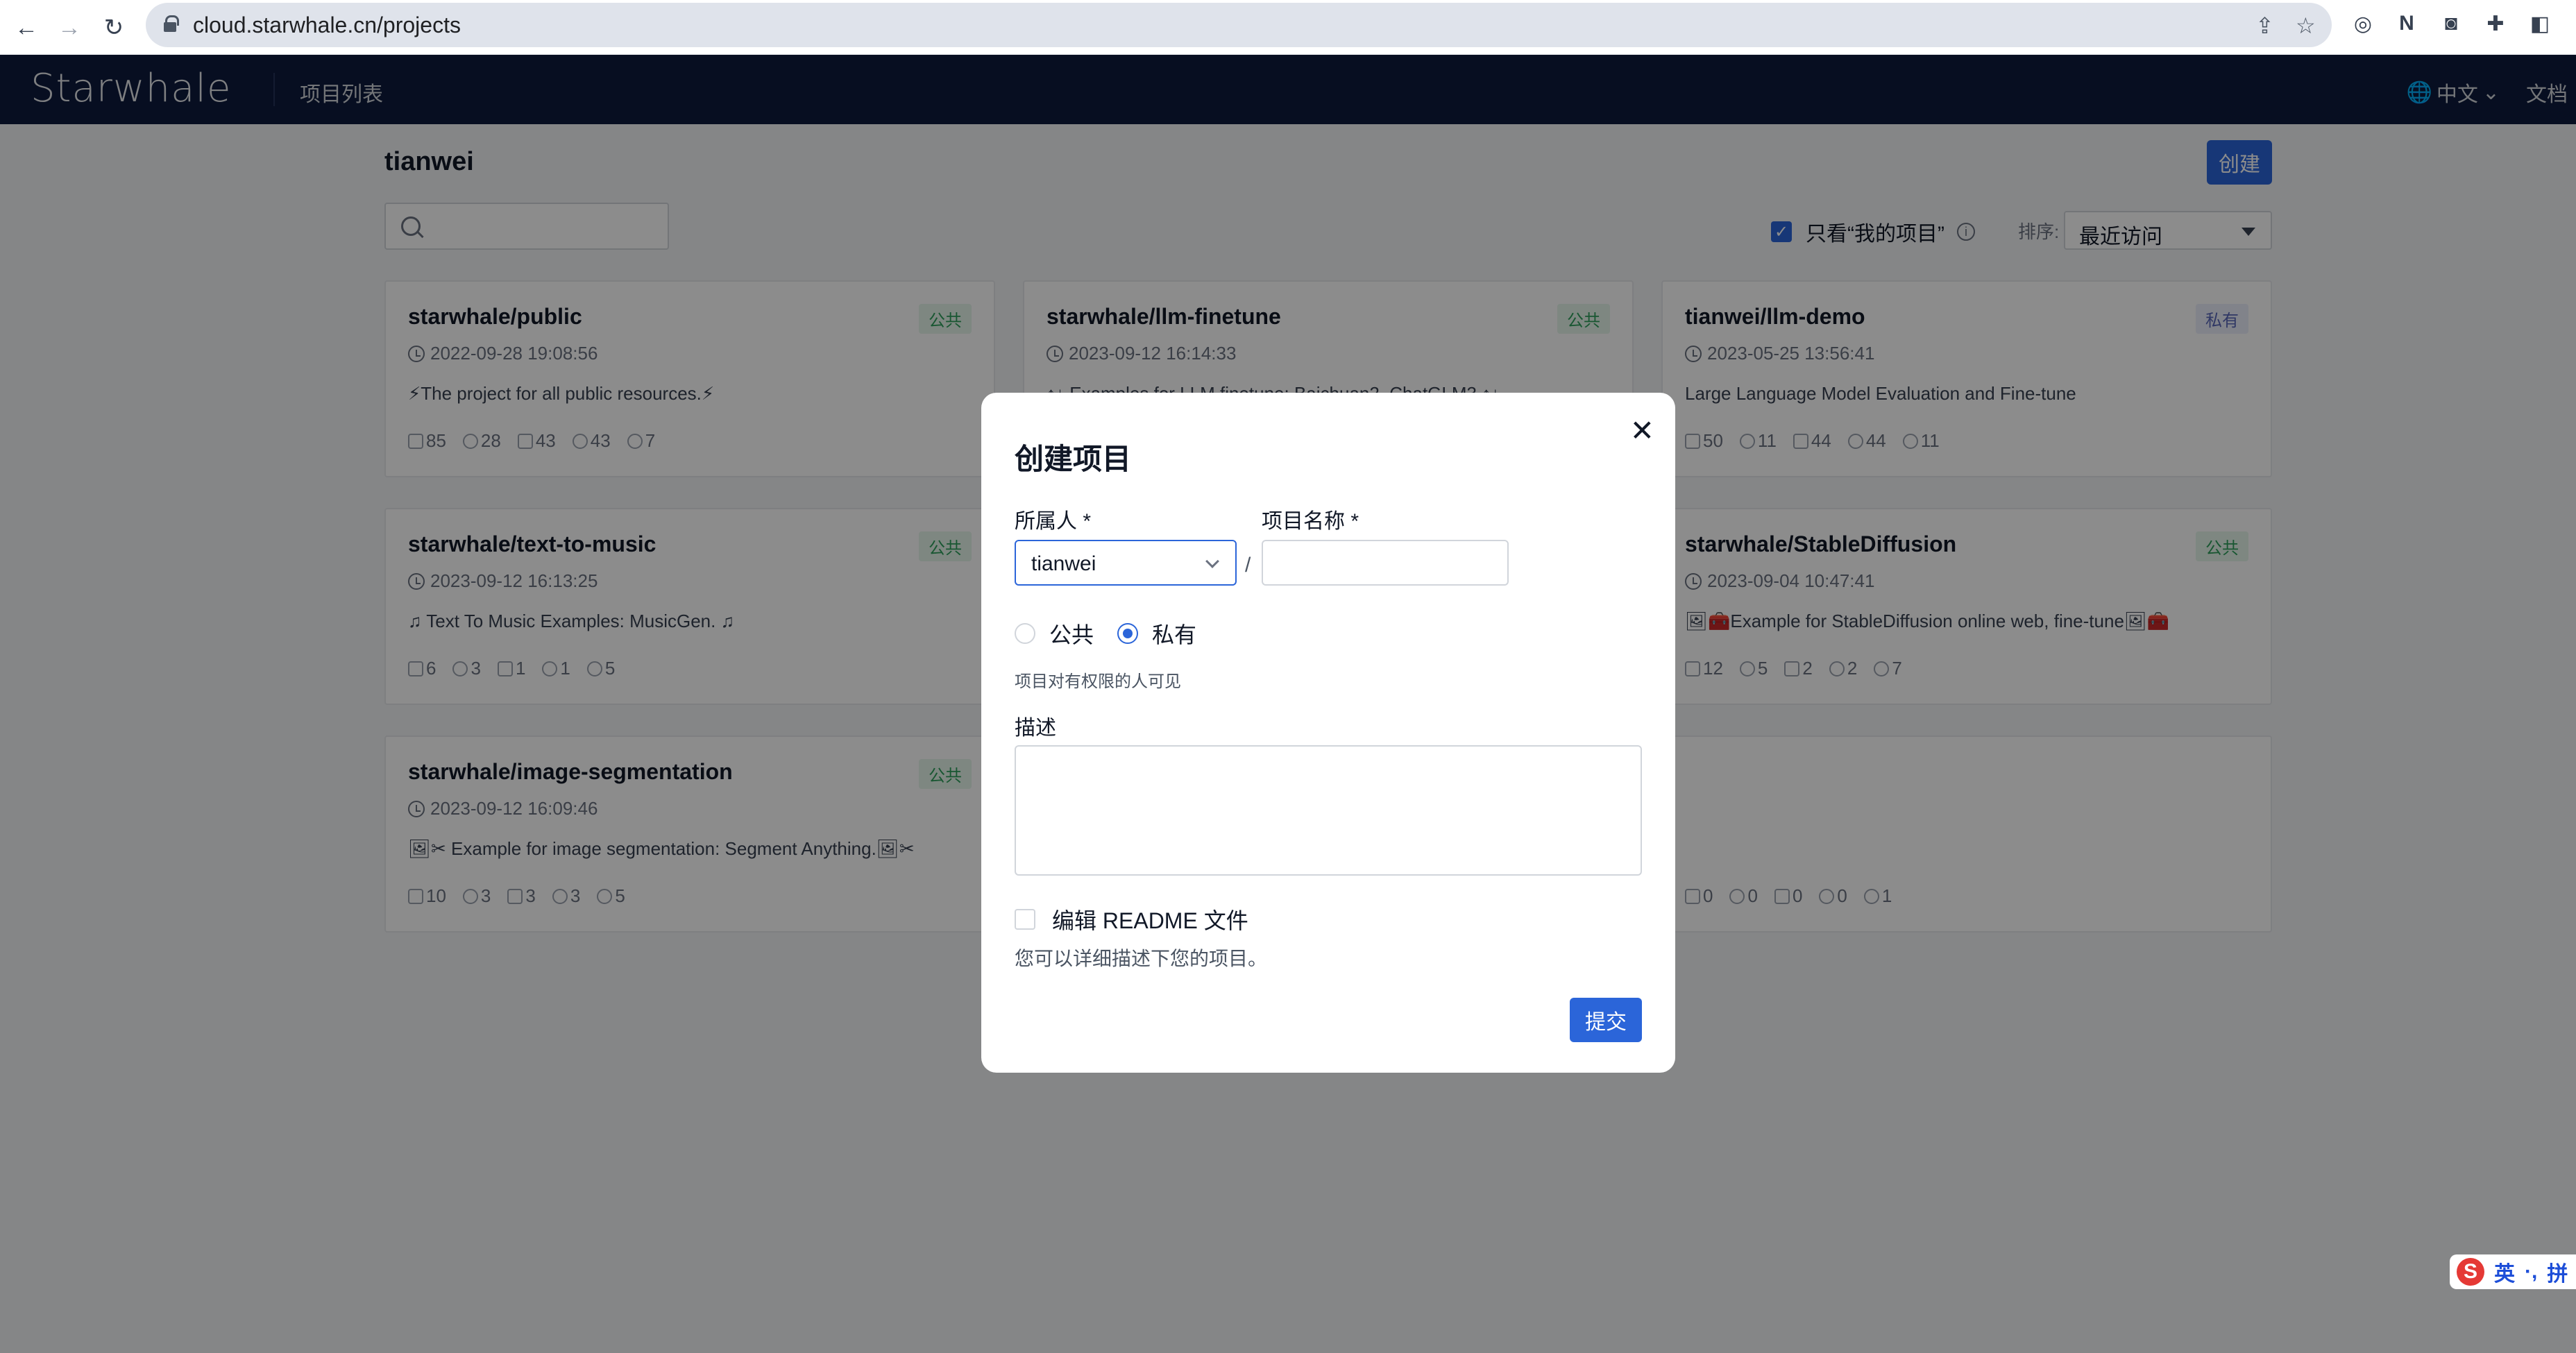  I want to click on sogou-logo-icon: S, so click(2470, 1272).